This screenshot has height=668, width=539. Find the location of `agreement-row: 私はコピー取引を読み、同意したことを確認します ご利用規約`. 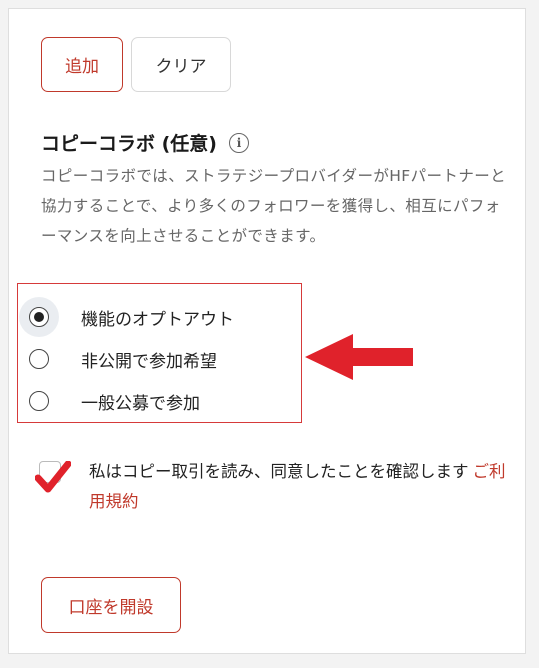

agreement-row: 私はコピー取引を読み、同意したことを確認します ご利用規約 is located at coordinates (272, 487).